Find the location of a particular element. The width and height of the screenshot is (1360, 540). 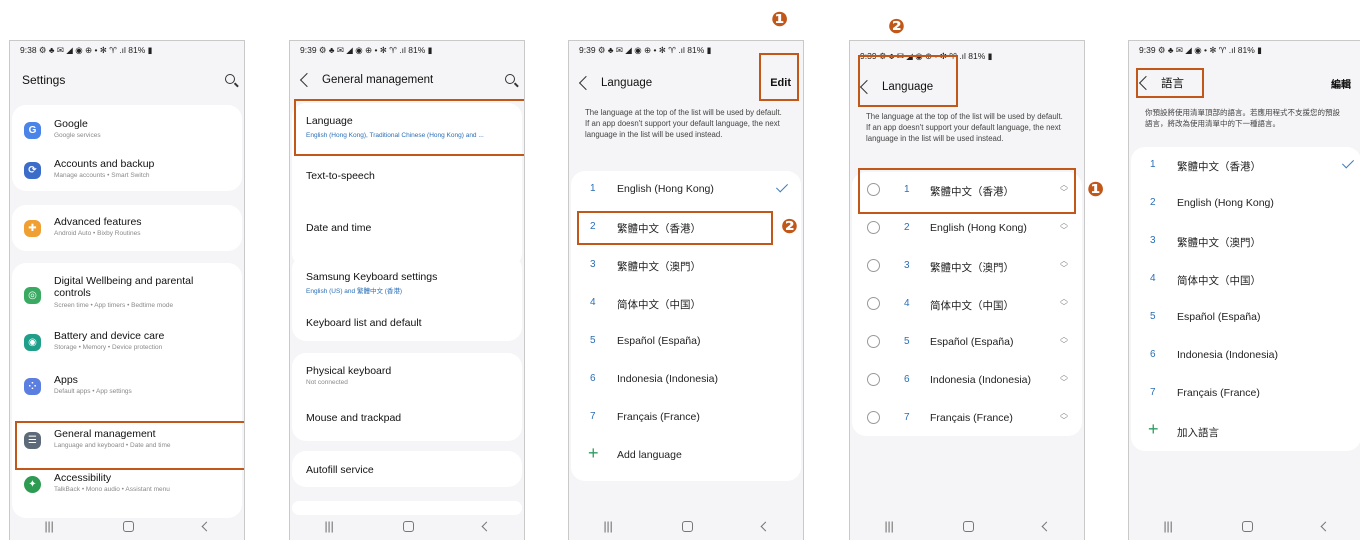

menu-item-mouse: Mouse and trackpad is located at coordinates (407, 418).